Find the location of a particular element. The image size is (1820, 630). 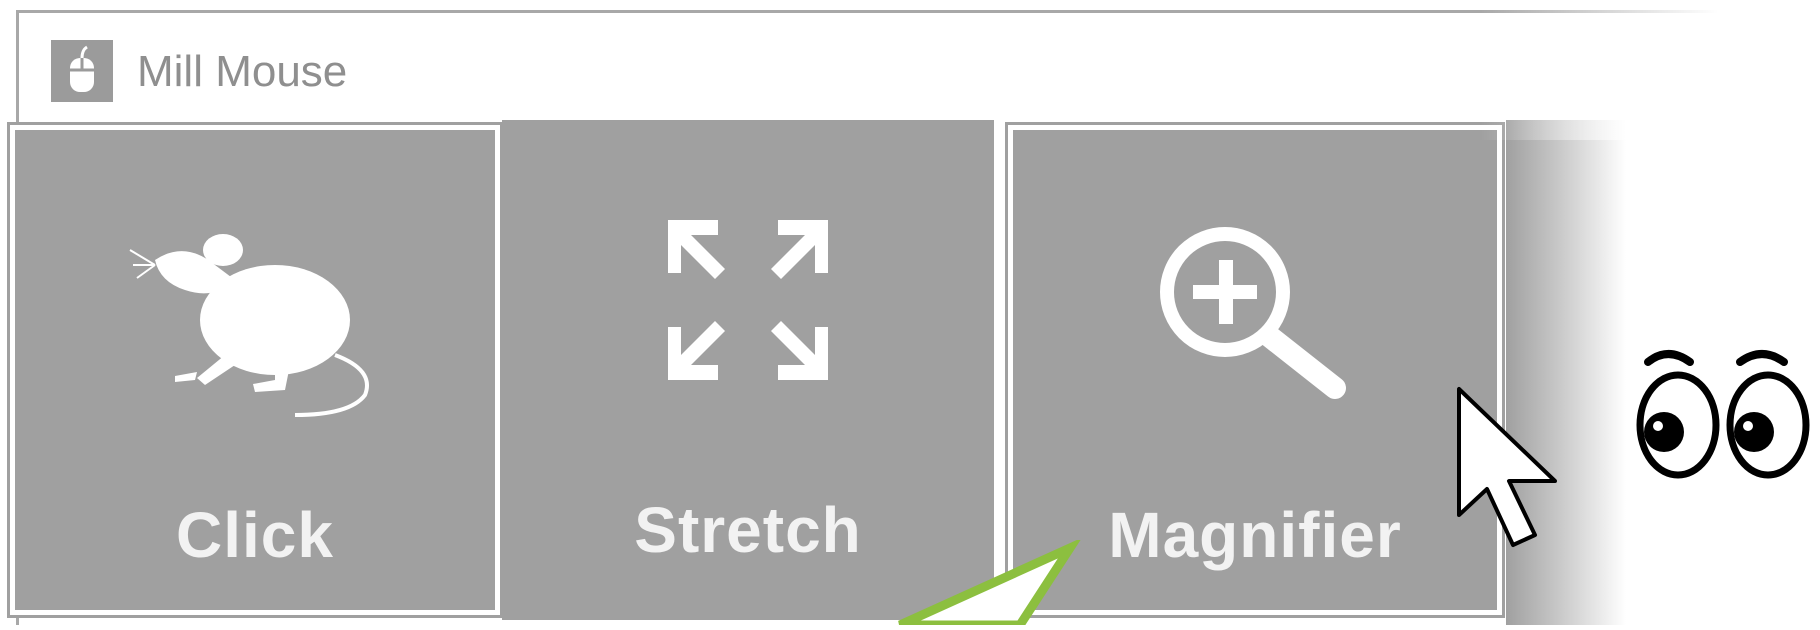

click-tile-label: Click is located at coordinates (255, 535).